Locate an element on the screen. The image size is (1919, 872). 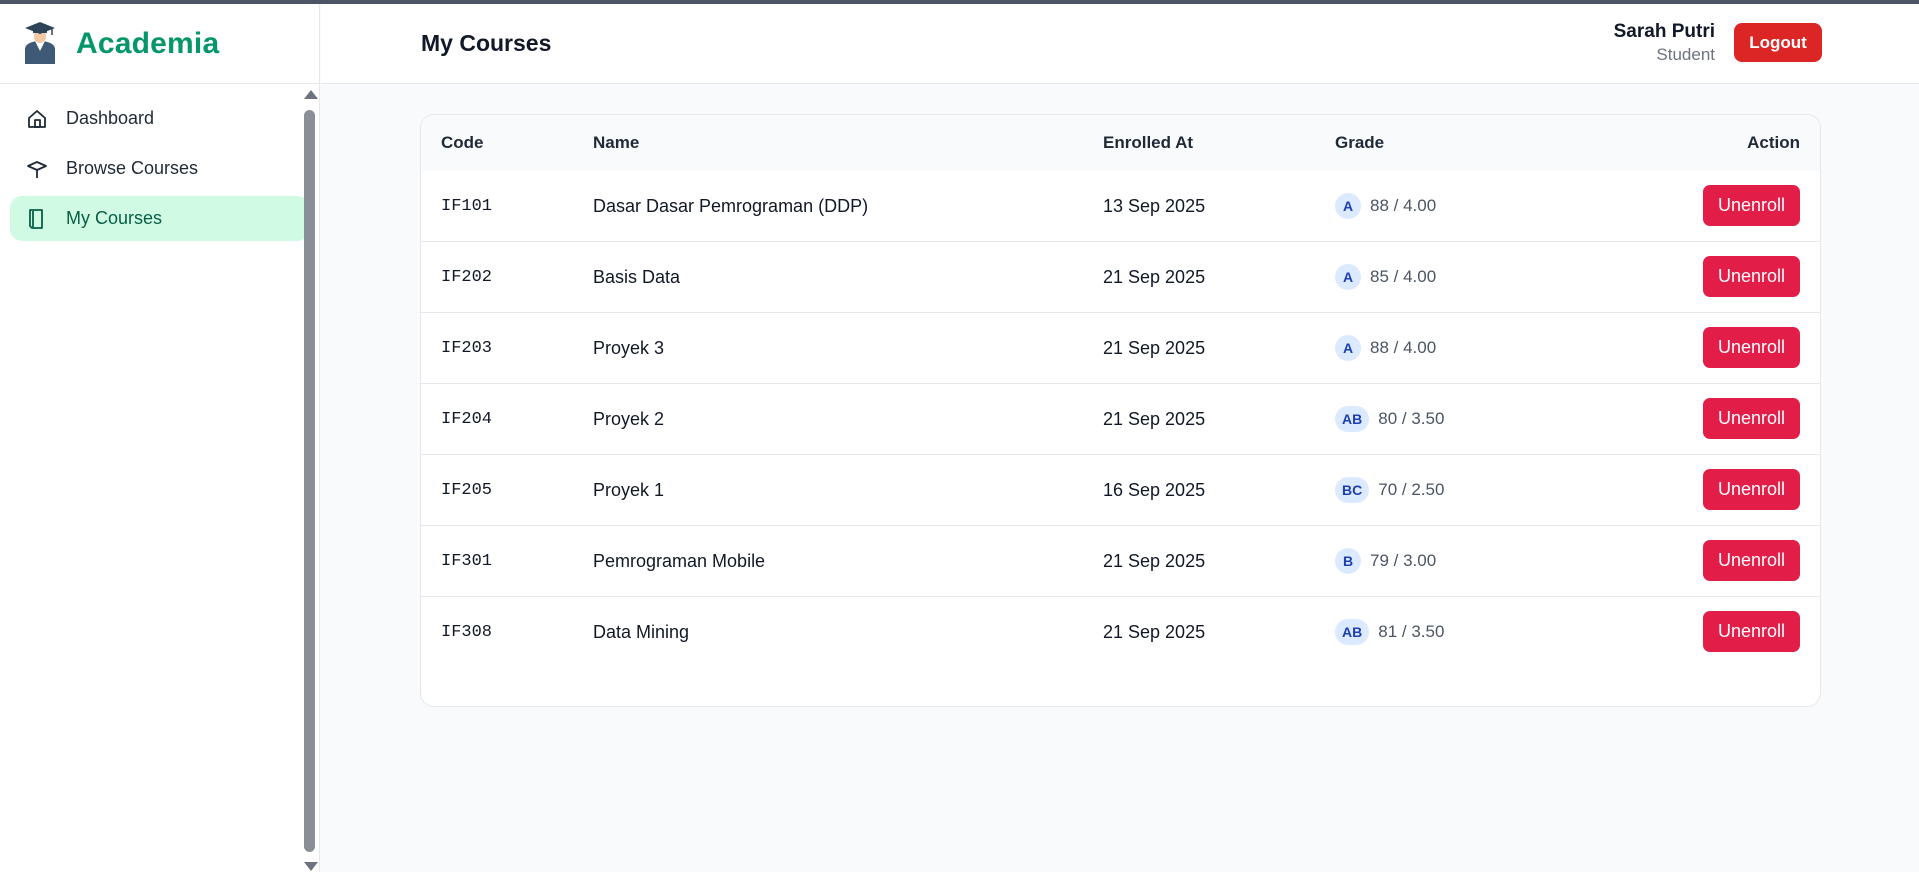
sidebar-scrollbar is located at coordinates (309, 481).